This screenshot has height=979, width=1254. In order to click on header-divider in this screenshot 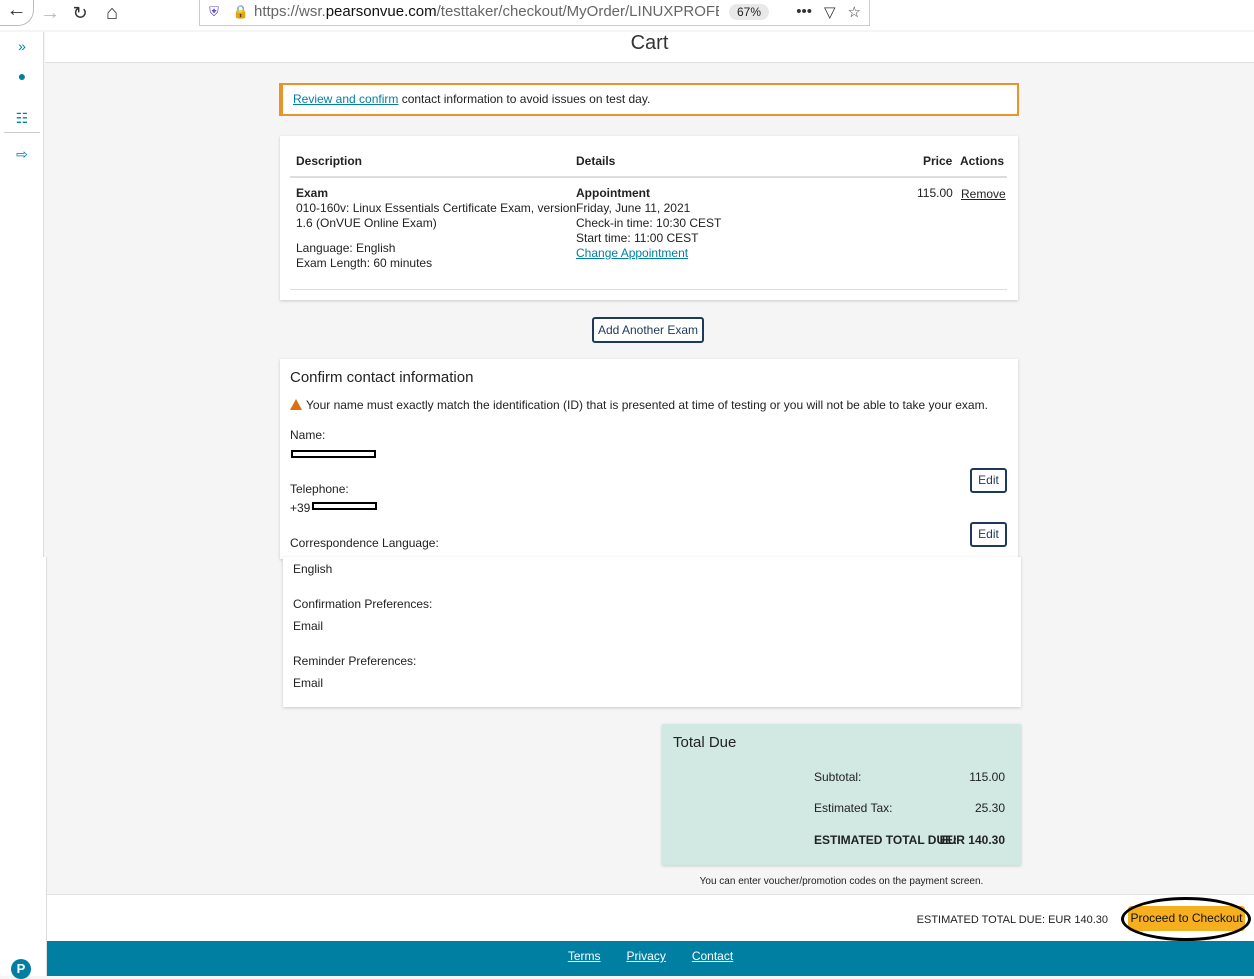, I will do `click(648, 177)`.